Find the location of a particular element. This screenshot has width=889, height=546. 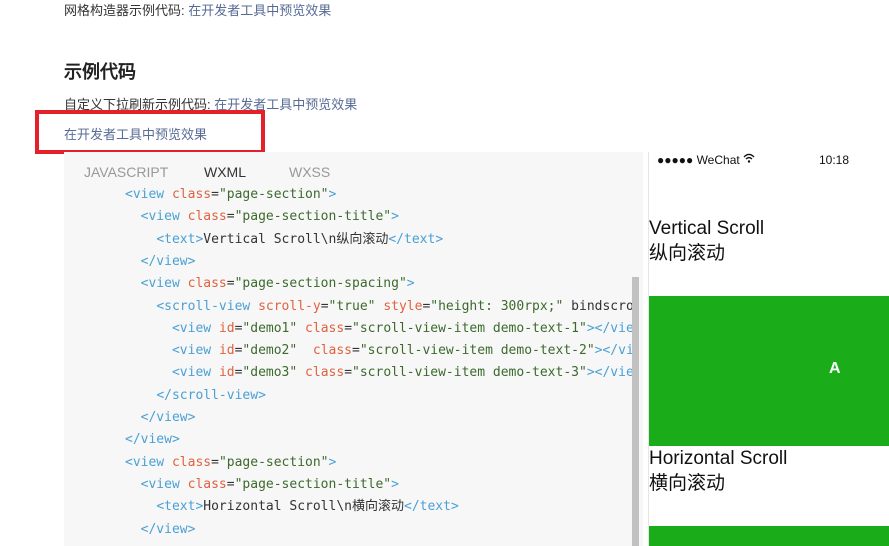

horizontal-scroll-item is located at coordinates (769, 536).